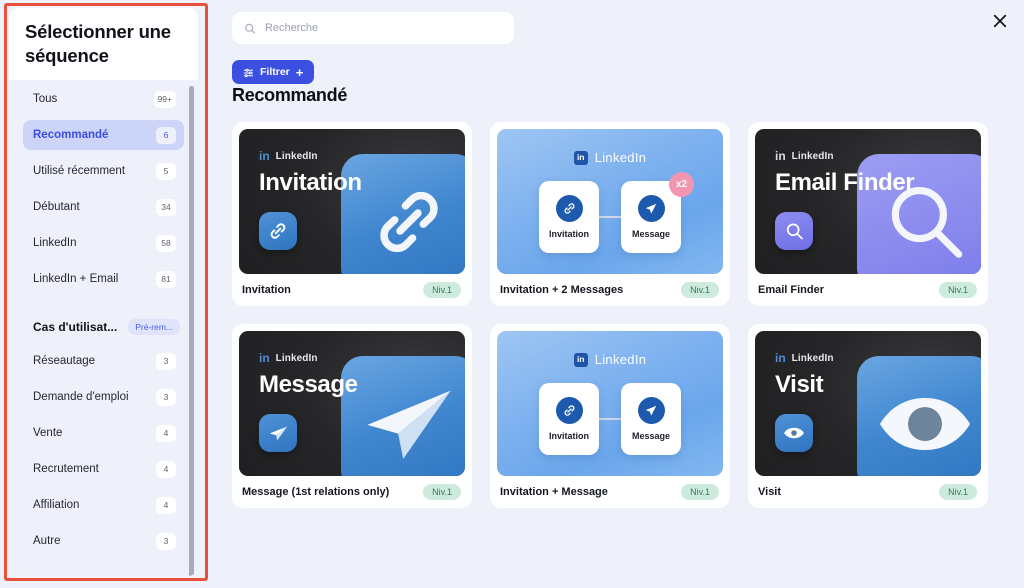 The width and height of the screenshot is (1024, 588). I want to click on card-footer: Invitation + 2 Messages Niv.1, so click(610, 290).